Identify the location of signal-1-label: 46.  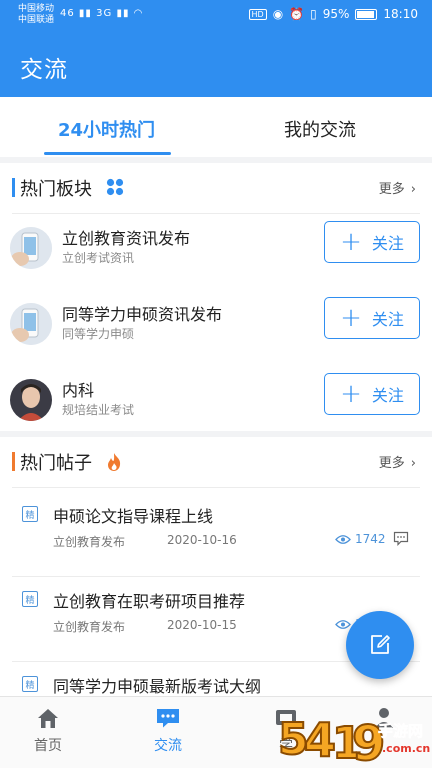
(67, 13).